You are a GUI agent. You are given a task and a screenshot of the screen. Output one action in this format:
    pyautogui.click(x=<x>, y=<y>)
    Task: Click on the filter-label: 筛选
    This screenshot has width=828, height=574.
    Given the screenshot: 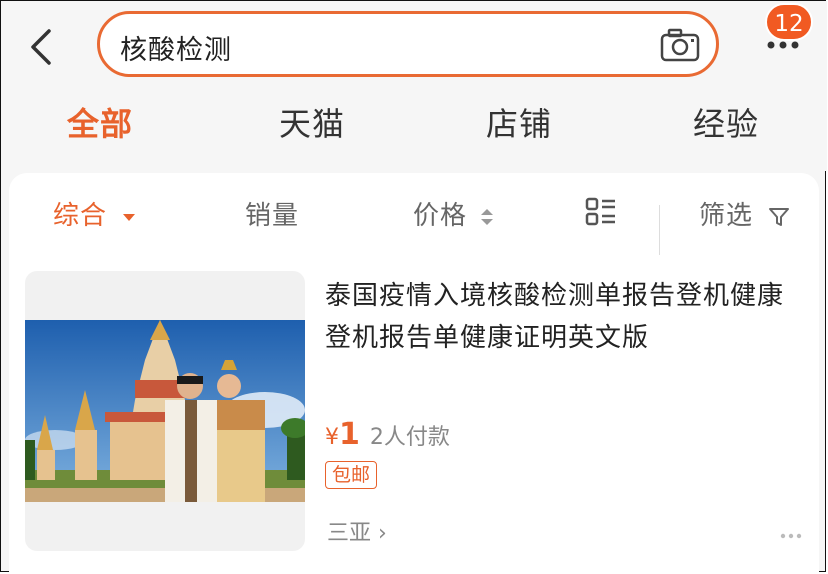 What is the action you would take?
    pyautogui.click(x=726, y=216)
    